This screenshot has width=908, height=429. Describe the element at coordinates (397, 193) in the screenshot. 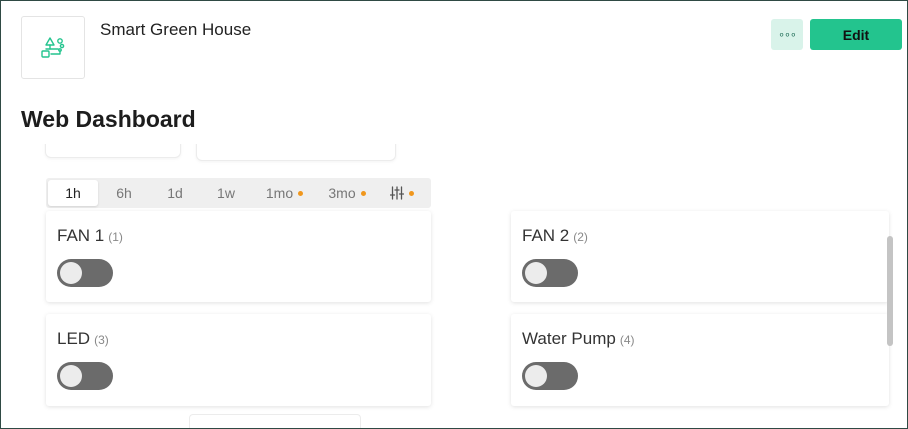

I see `sliders-icon` at that location.